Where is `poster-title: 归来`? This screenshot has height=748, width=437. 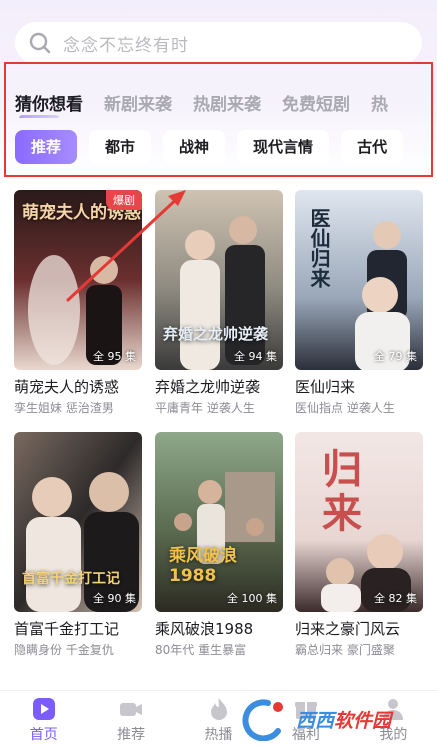 poster-title: 归来 is located at coordinates (338, 492).